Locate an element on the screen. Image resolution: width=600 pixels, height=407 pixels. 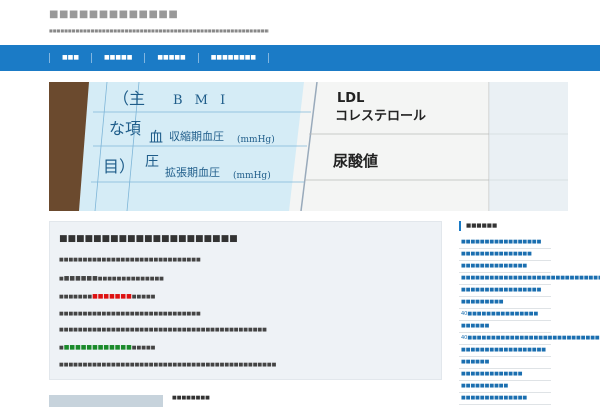
sidebar-link-1: ■■■■■■■■■■■■■■■■■ is located at coordinates (505, 243).